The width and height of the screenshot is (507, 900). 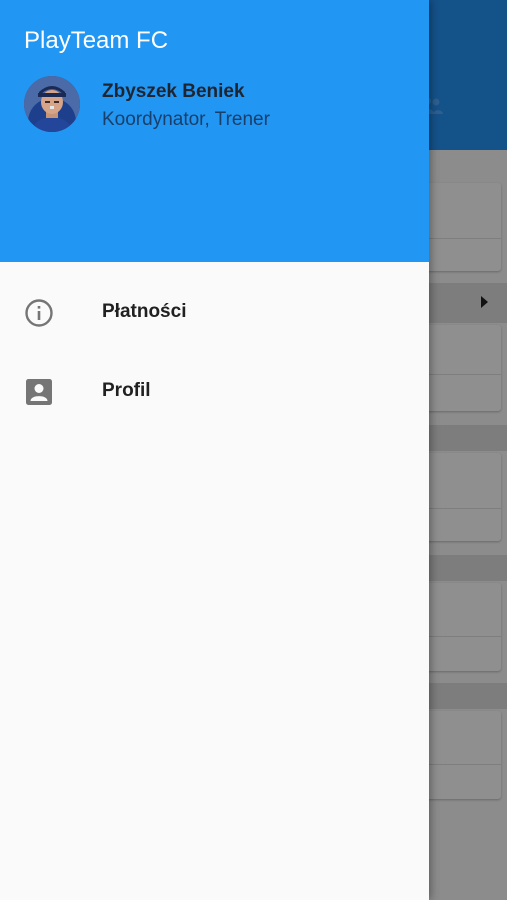 I want to click on caret-right-icon, so click(x=484, y=302).